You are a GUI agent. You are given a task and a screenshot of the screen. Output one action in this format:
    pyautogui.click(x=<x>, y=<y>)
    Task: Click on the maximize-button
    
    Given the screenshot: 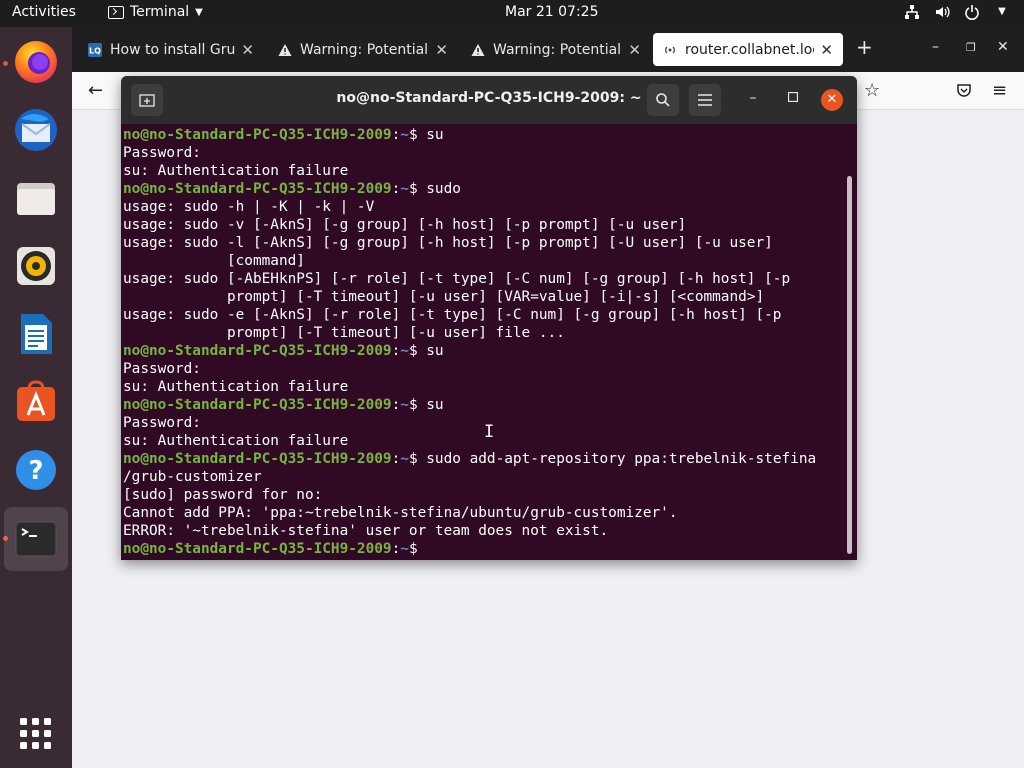 What is the action you would take?
    pyautogui.click(x=793, y=98)
    